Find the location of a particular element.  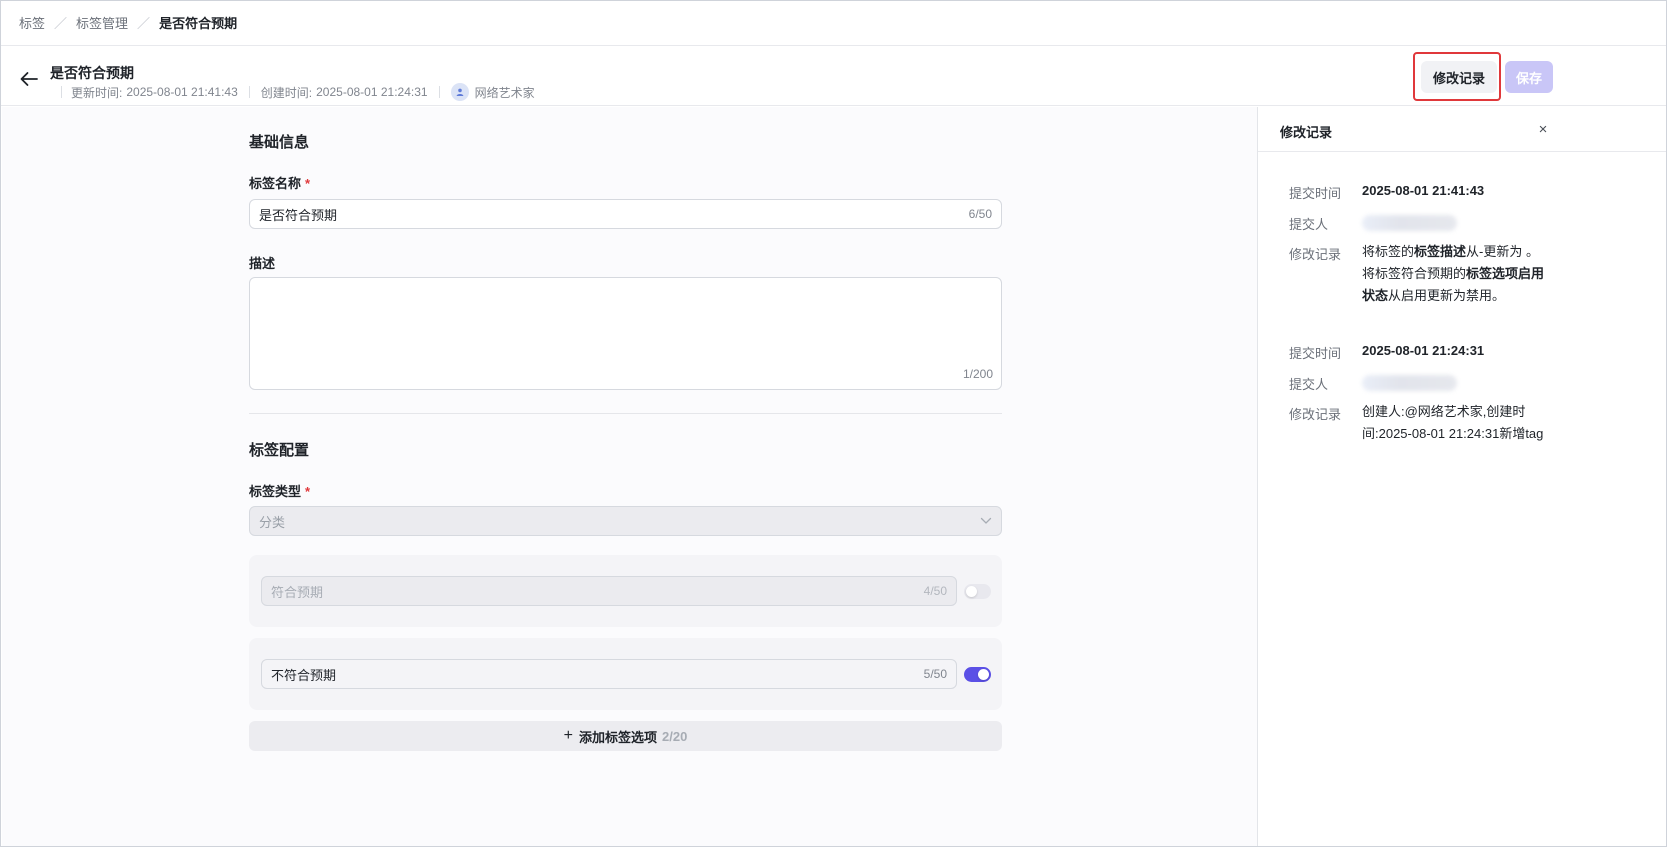

field-label-name: 标签名称 * is located at coordinates (279, 182).